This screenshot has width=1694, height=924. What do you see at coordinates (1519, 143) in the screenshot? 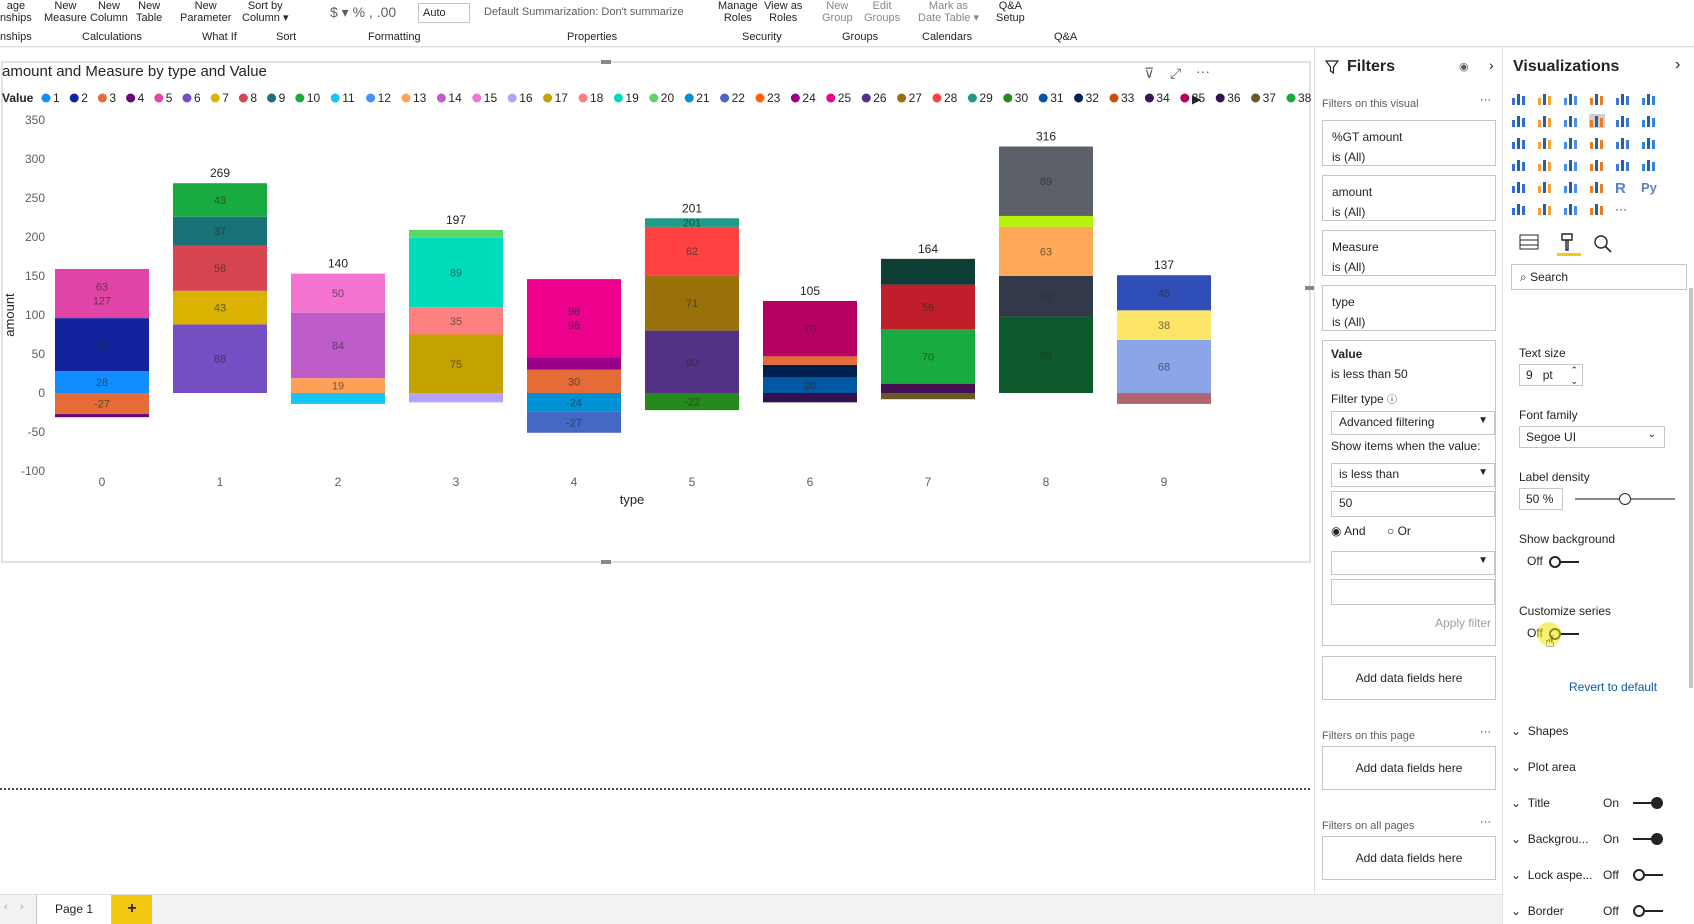
I see `waterfall-icon` at bounding box center [1519, 143].